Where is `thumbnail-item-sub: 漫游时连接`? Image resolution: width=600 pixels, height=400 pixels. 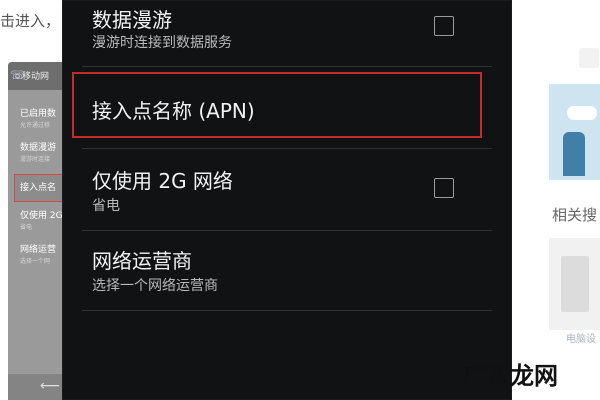
thumbnail-item-sub: 漫游时连接 is located at coordinates (35, 159).